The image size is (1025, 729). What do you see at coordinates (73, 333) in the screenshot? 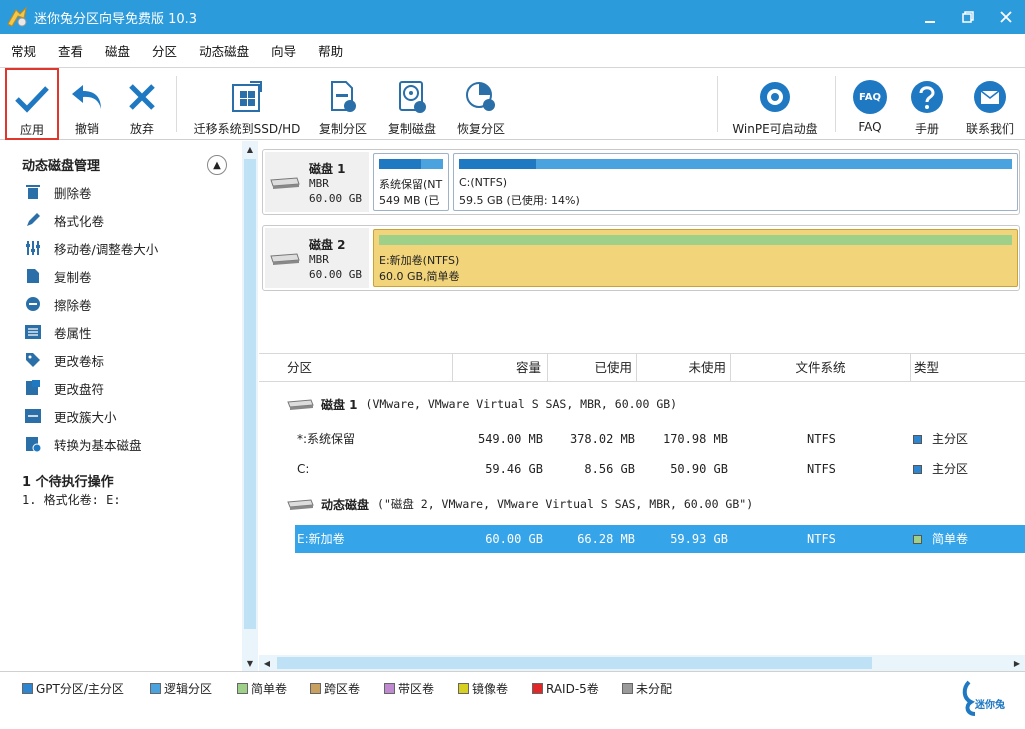
I see `action-label: 卷属性` at bounding box center [73, 333].